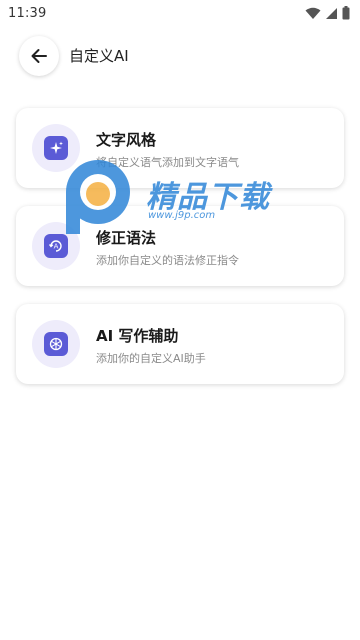 This screenshot has width=360, height=640. I want to click on card-description: 将自定义语气添加到文字语气, so click(167, 162).